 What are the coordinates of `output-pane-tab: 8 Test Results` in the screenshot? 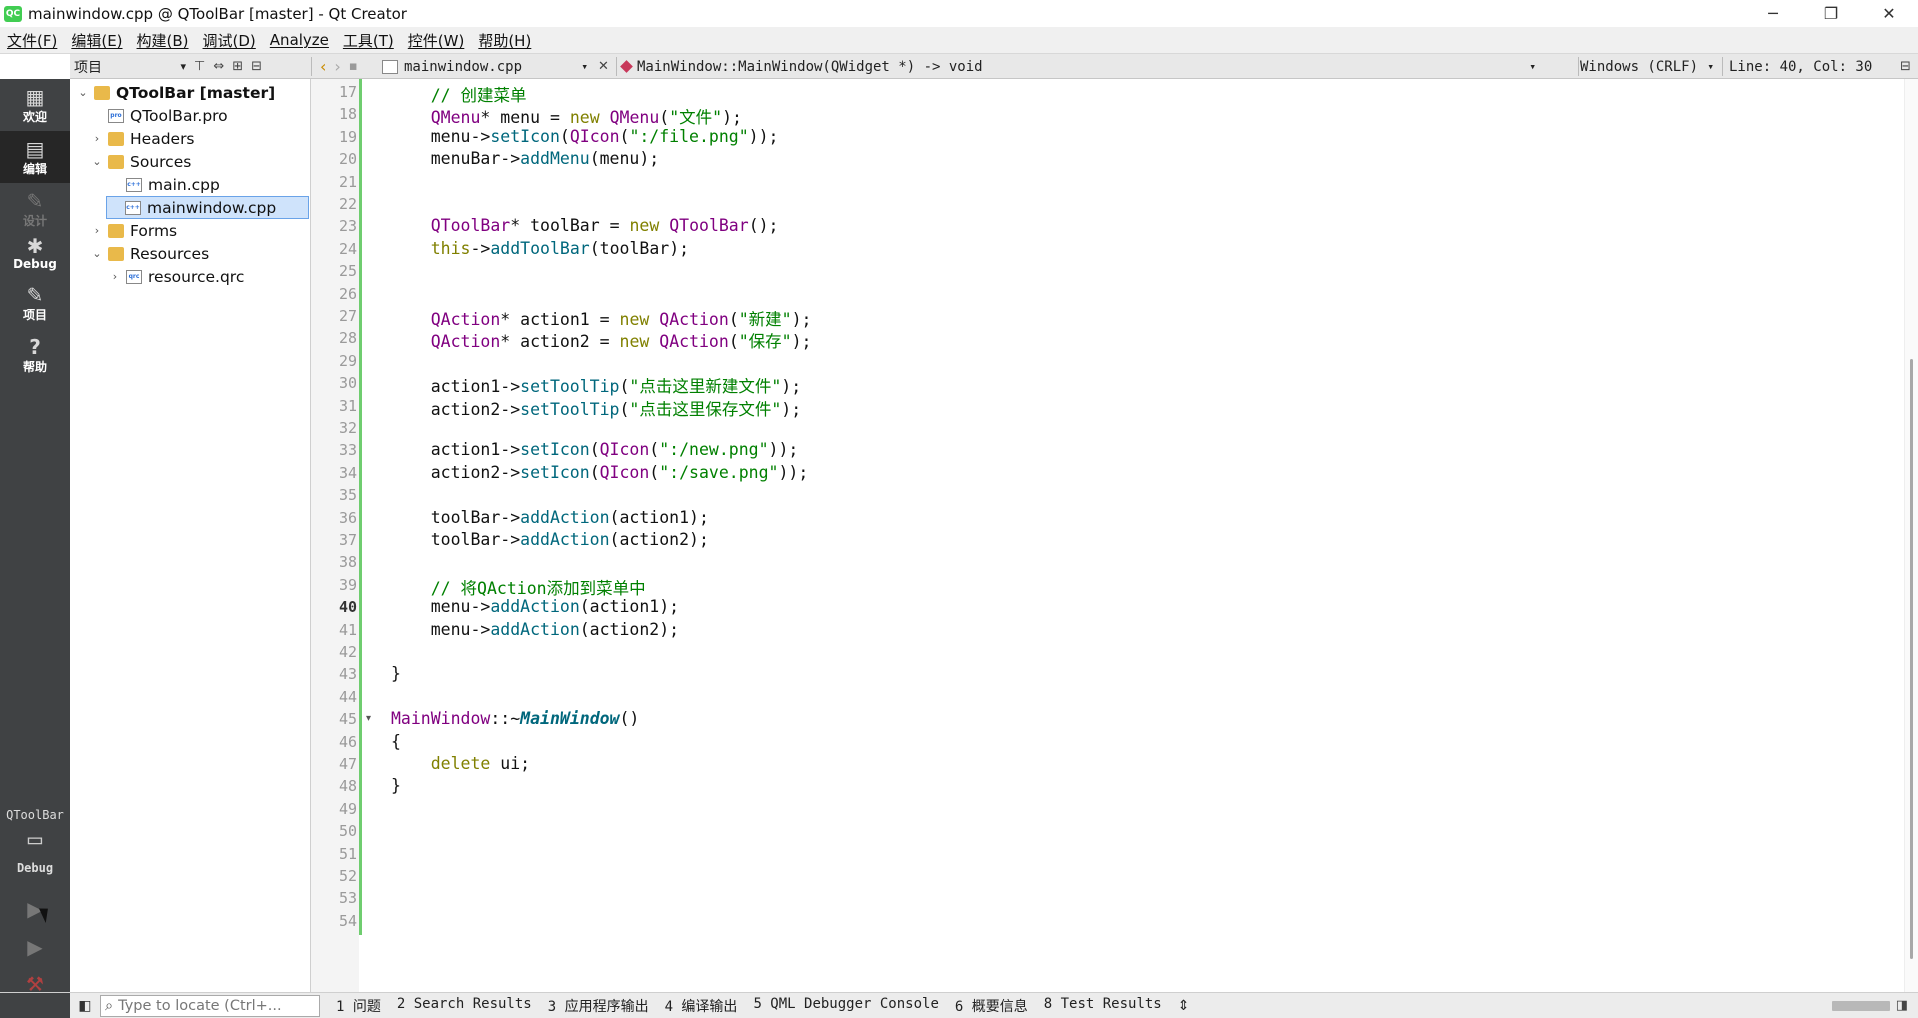 It's located at (1103, 1006).